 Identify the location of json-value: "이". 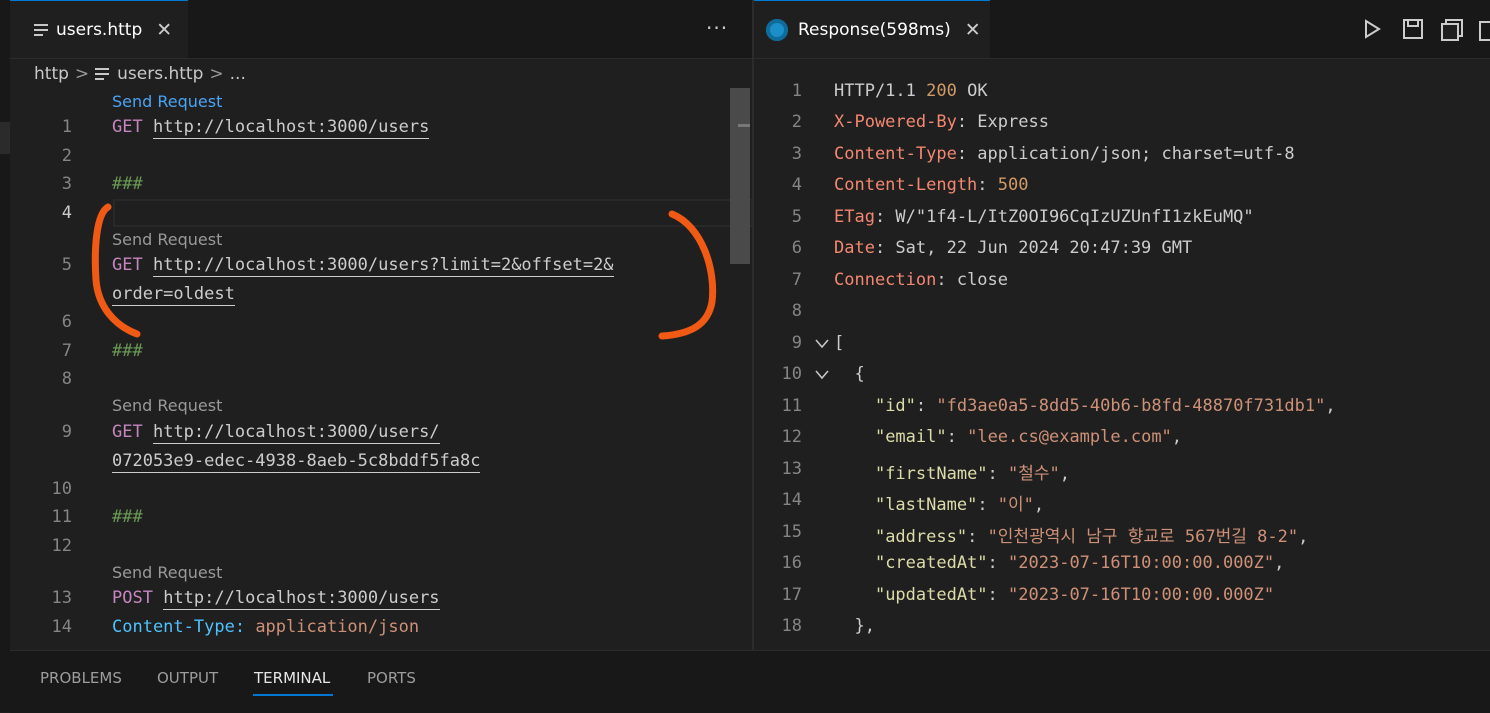
(1015, 505).